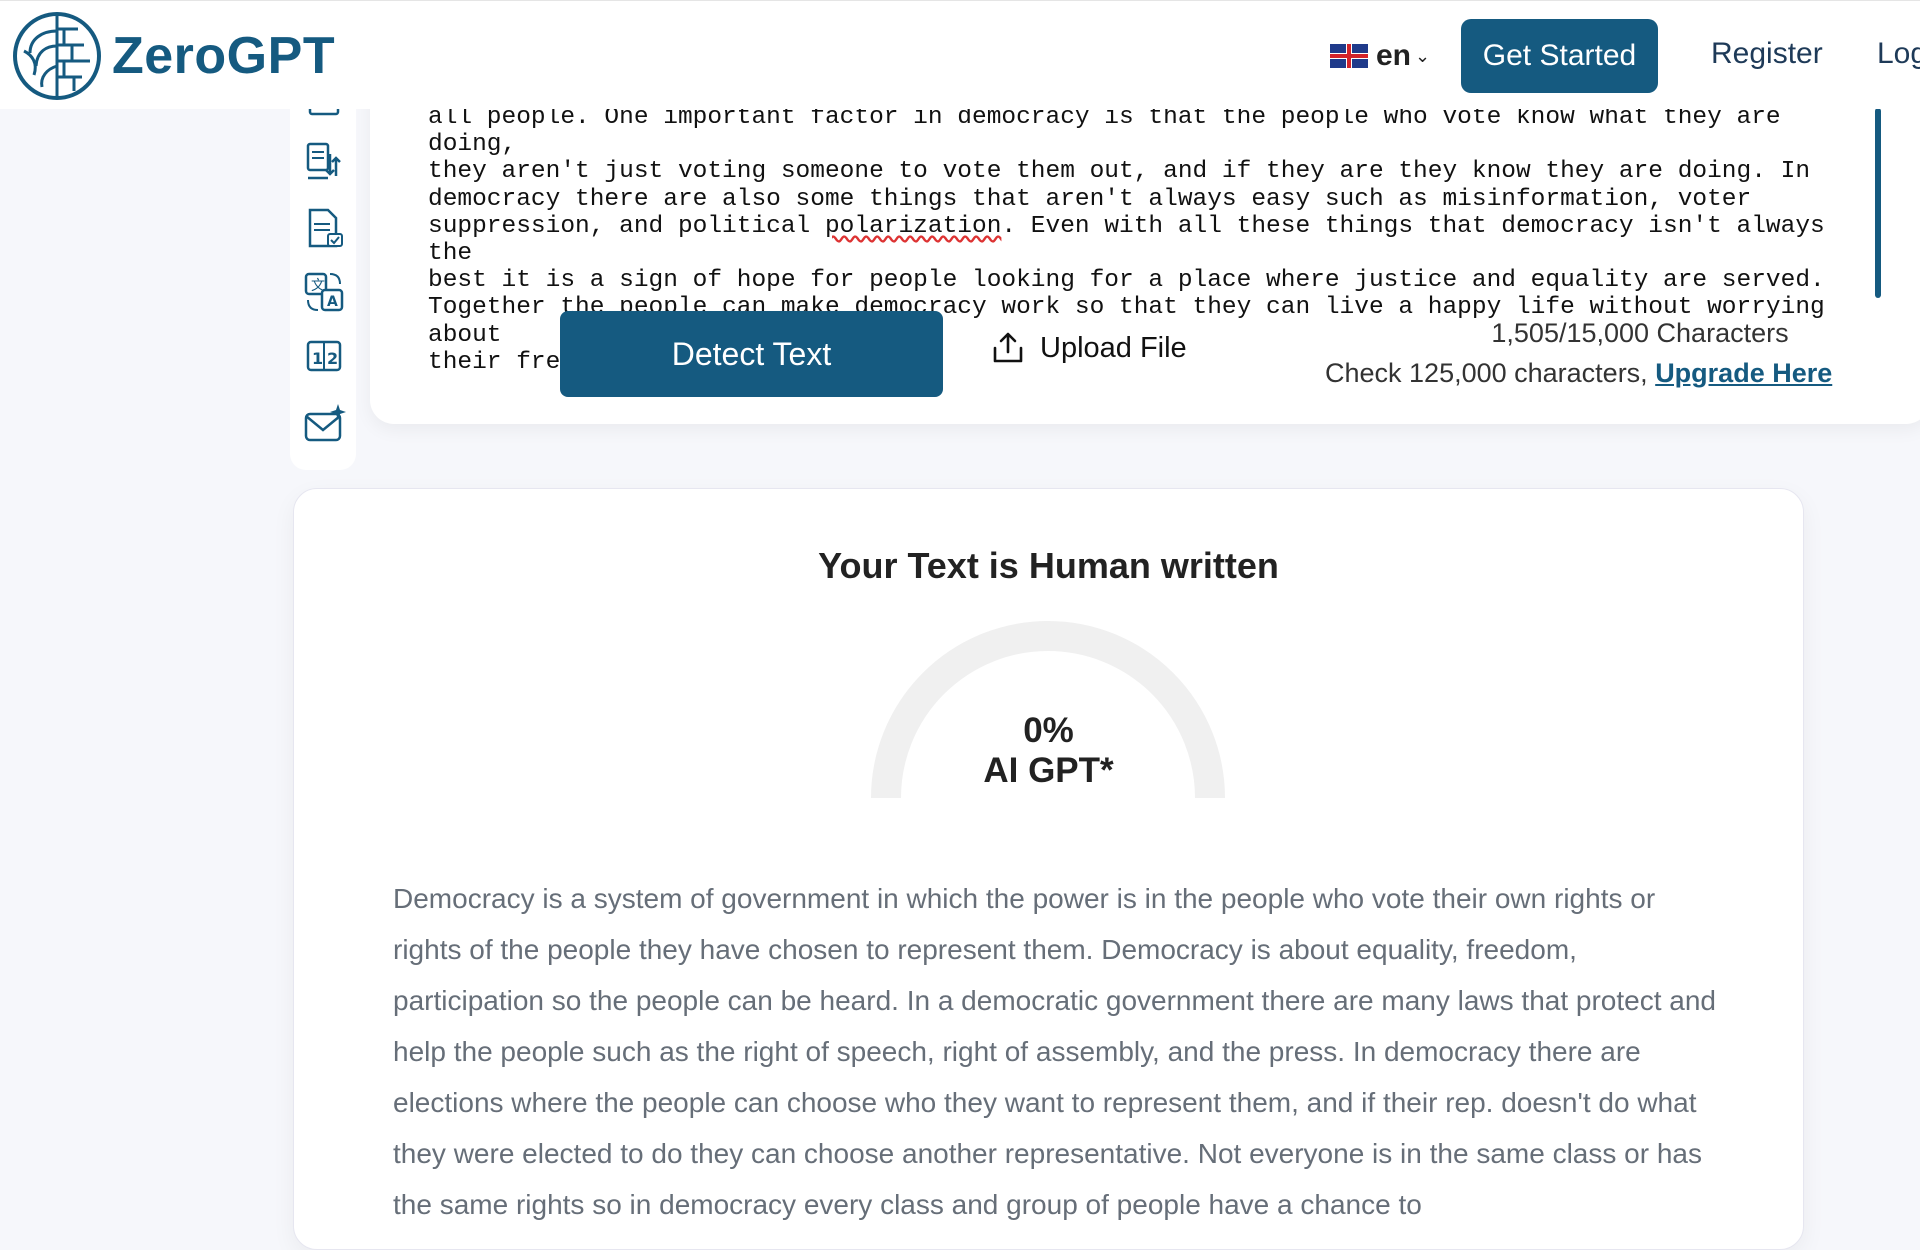 The height and width of the screenshot is (1250, 1920). Describe the element at coordinates (1349, 56) in the screenshot. I see `uk-flag-icon` at that location.